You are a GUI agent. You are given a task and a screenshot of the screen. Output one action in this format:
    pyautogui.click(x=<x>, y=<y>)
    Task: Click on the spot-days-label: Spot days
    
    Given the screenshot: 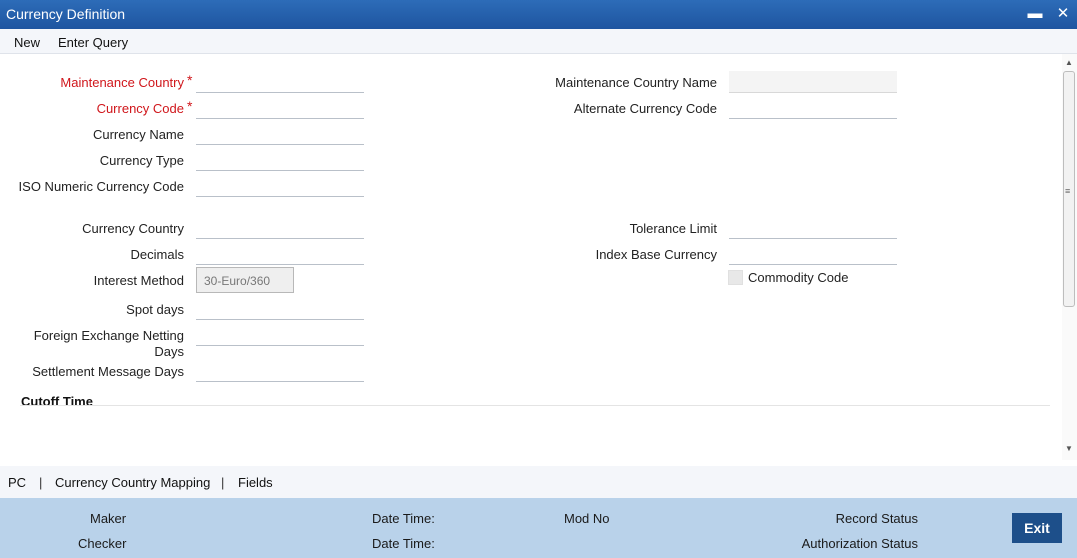 What is the action you would take?
    pyautogui.click(x=155, y=309)
    